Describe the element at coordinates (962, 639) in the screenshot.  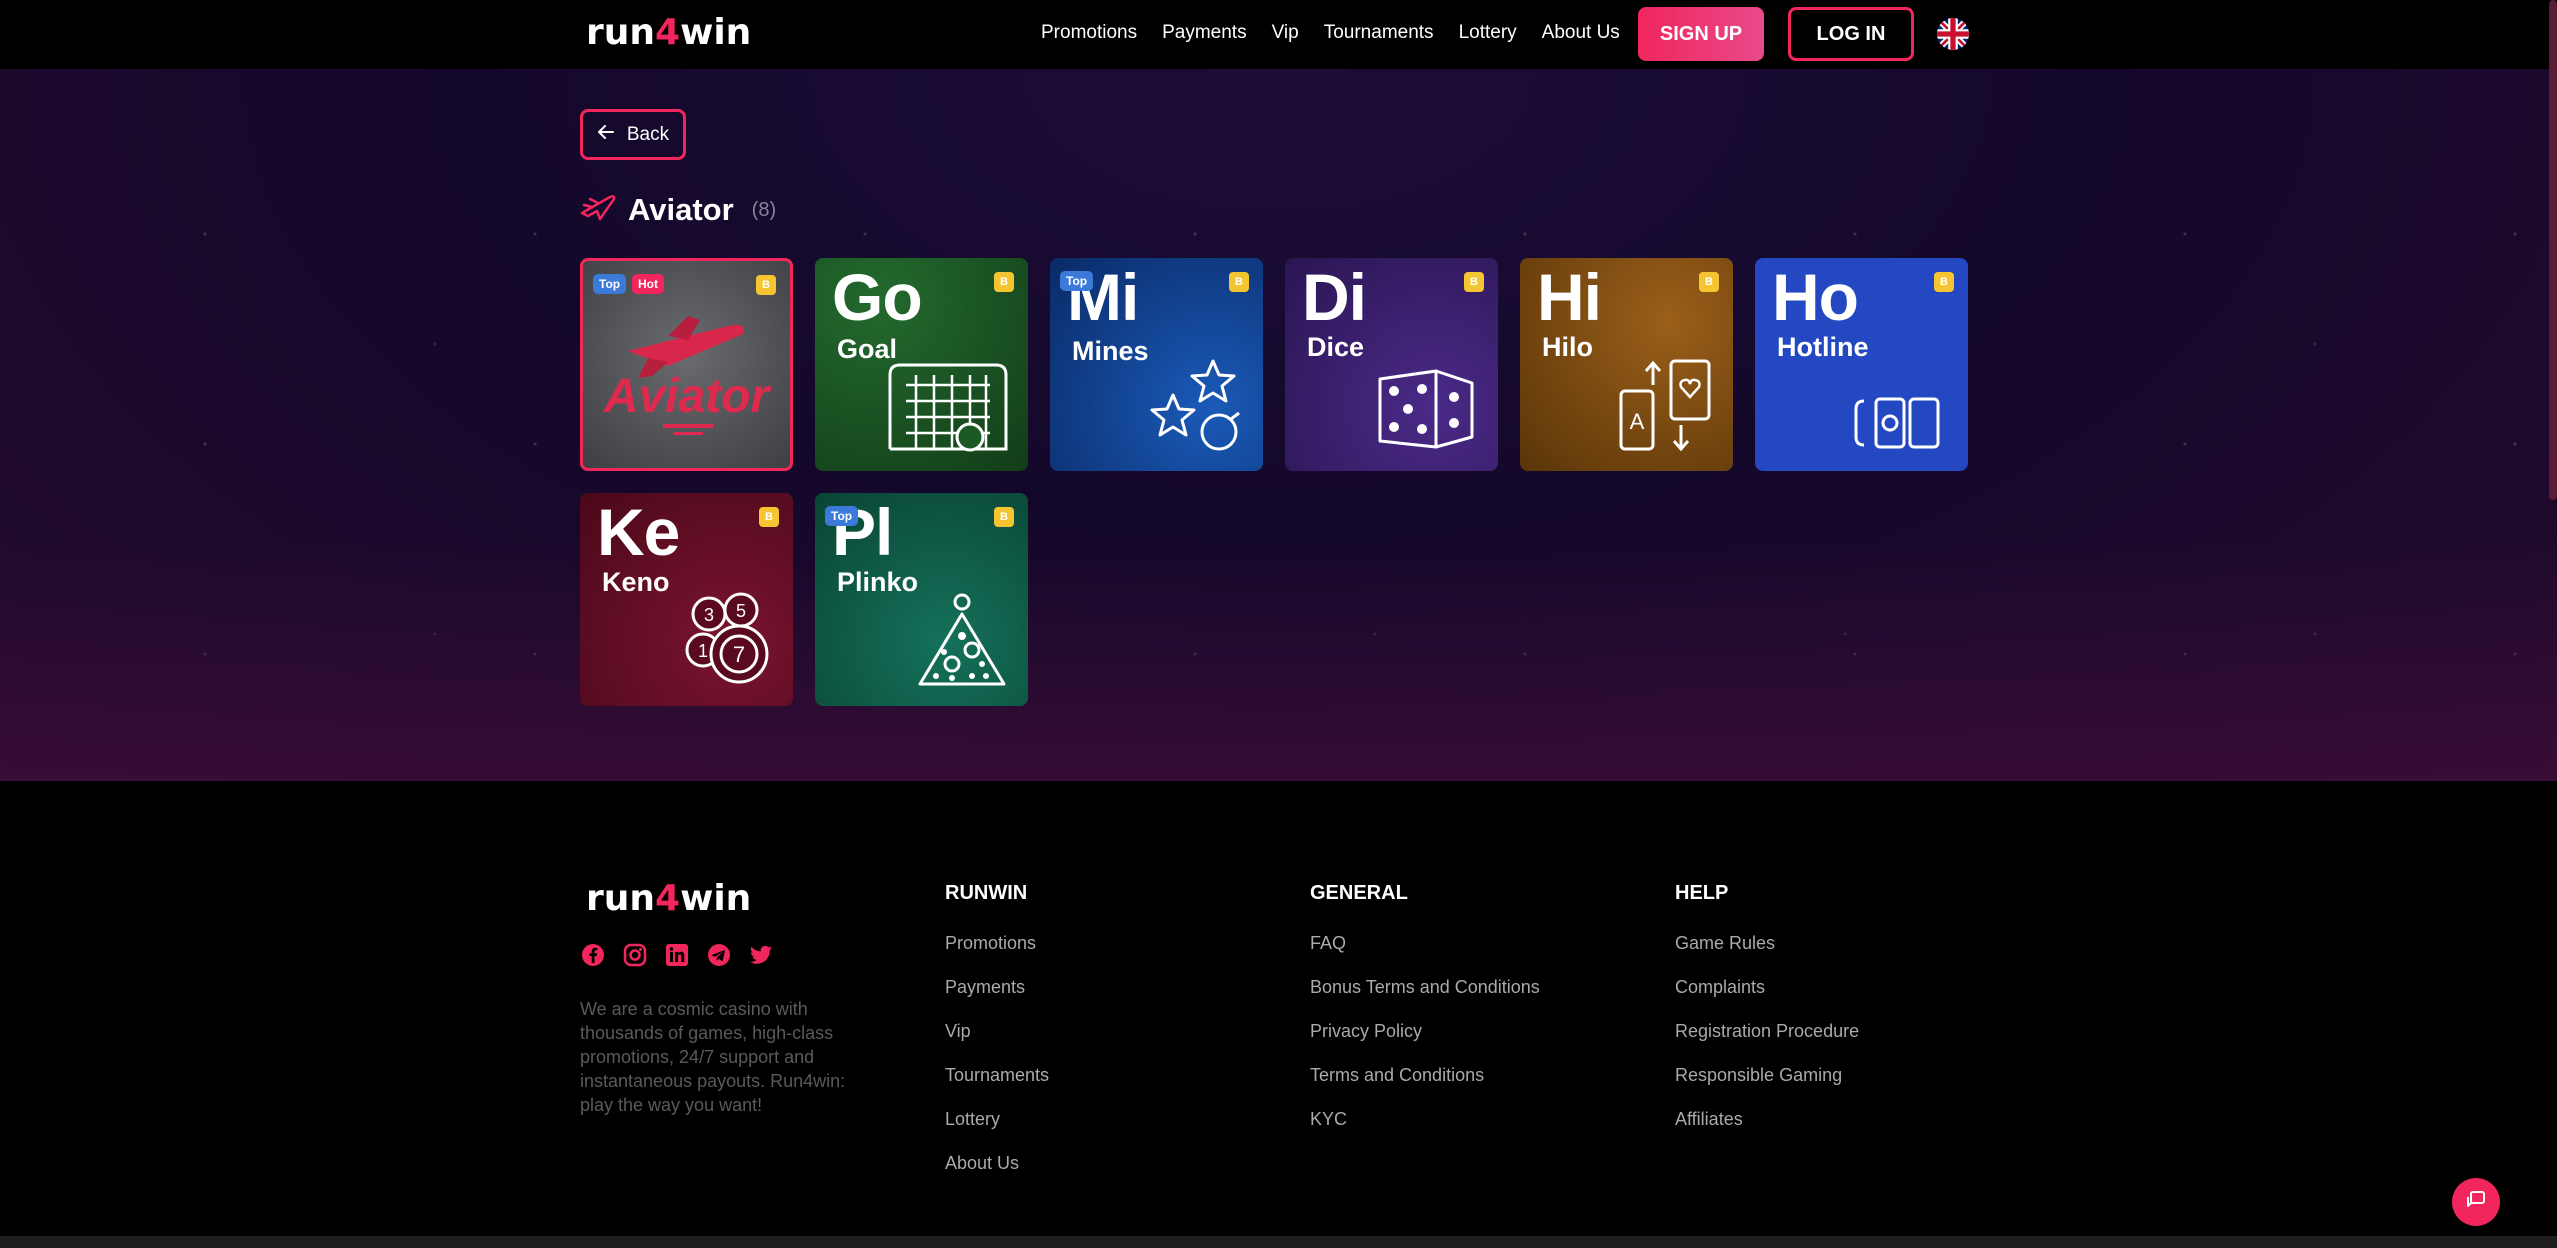
I see `plinko-pyramid-icon` at that location.